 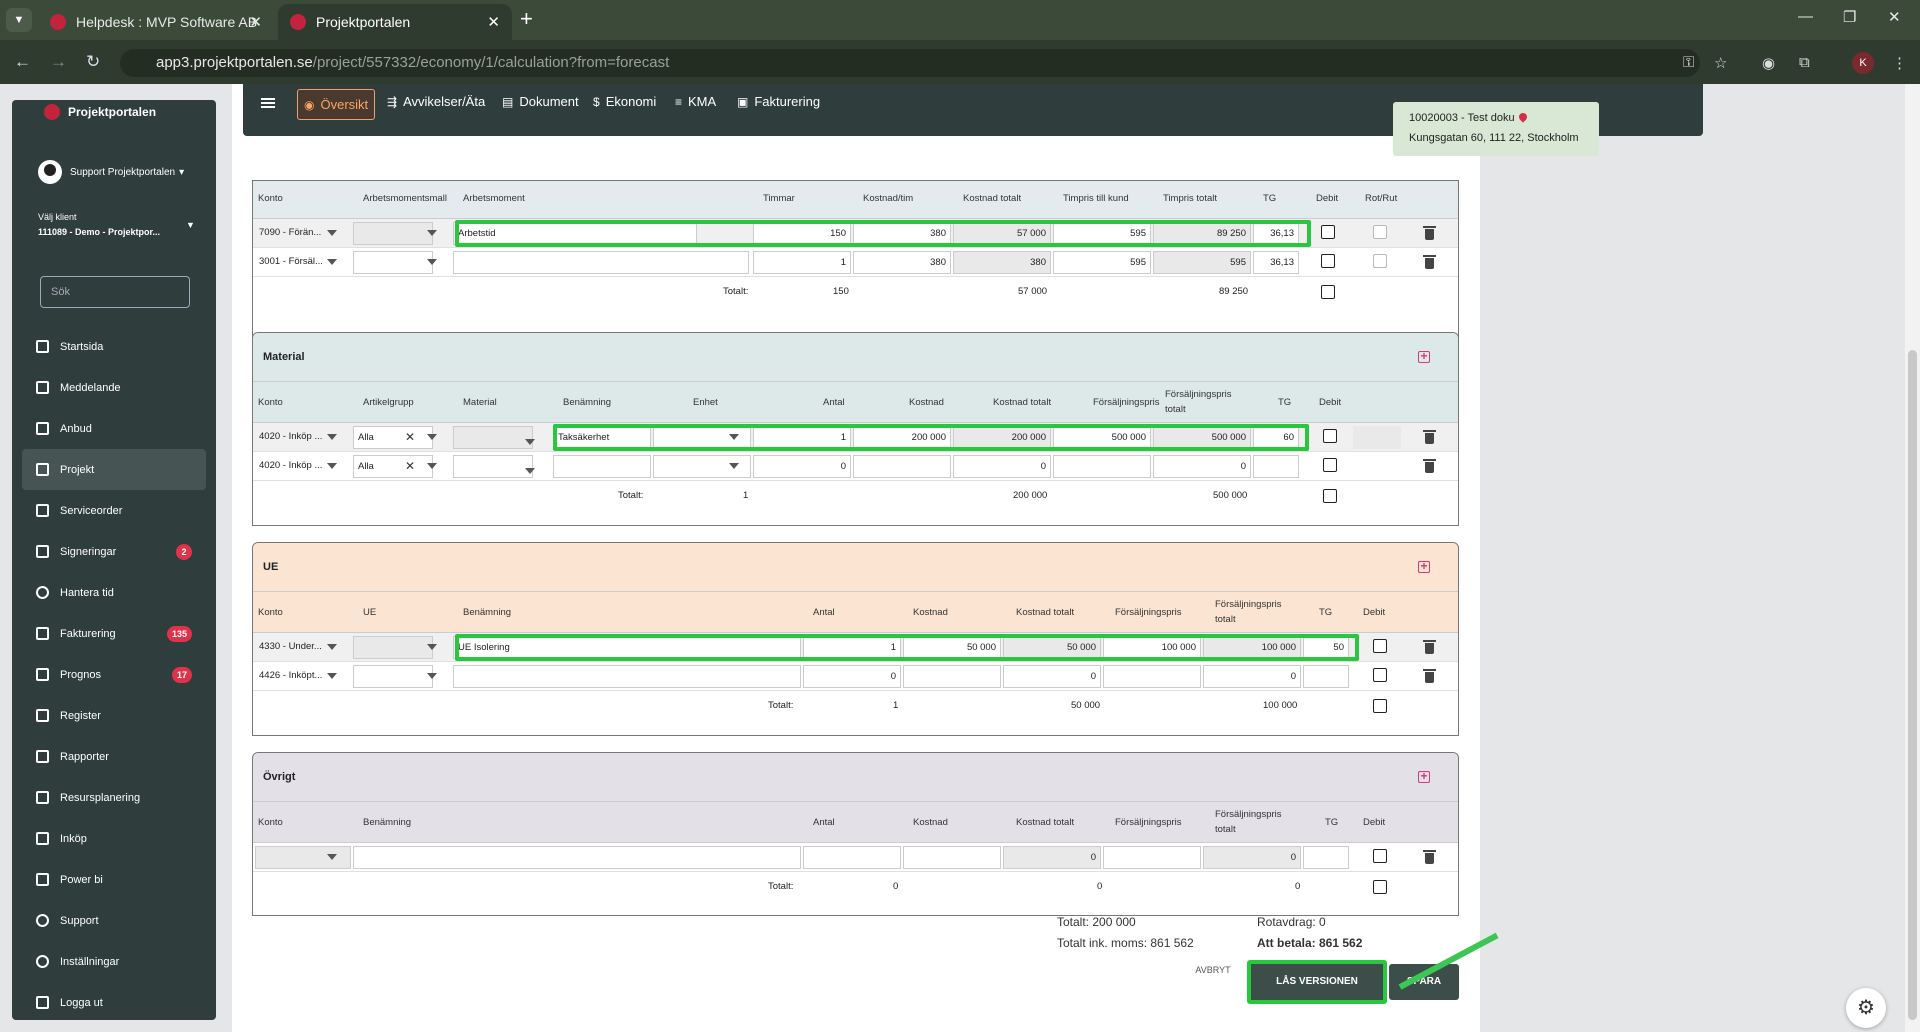 I want to click on quantity-input, so click(x=852, y=857).